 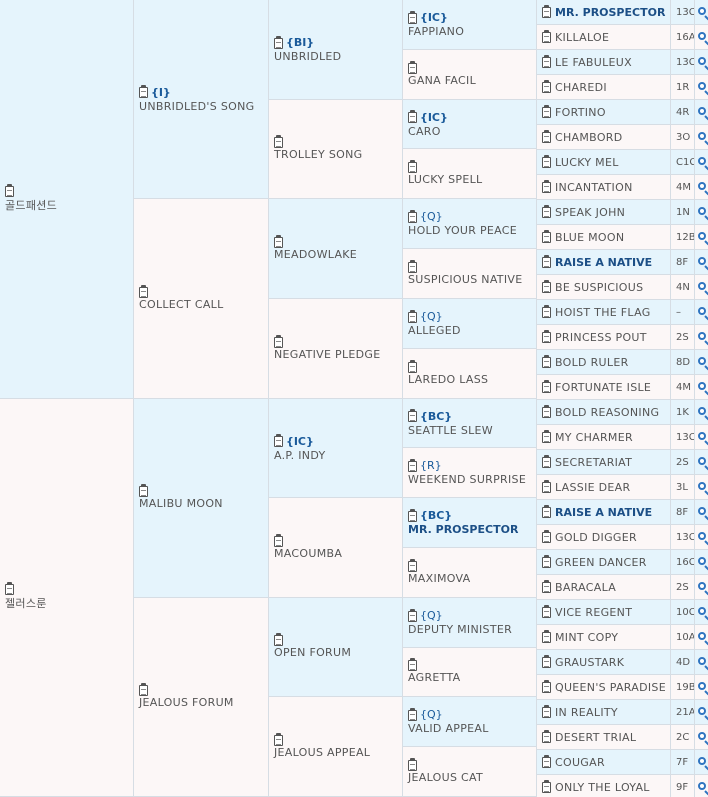 What do you see at coordinates (436, 31) in the screenshot?
I see `gen4-horse-name: FAPPIANO` at bounding box center [436, 31].